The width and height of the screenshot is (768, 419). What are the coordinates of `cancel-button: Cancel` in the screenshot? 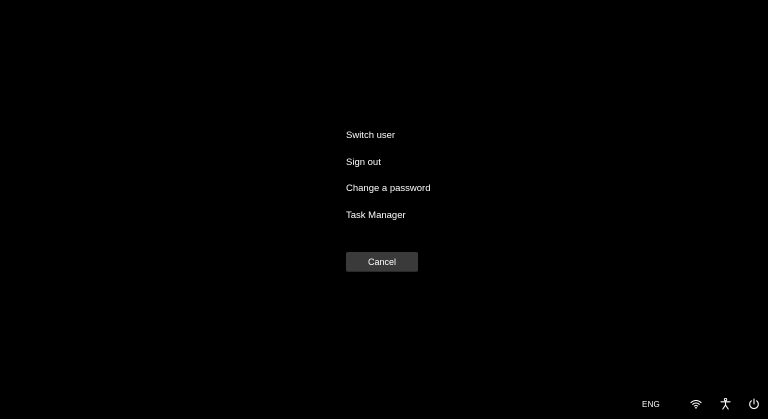 It's located at (382, 262).